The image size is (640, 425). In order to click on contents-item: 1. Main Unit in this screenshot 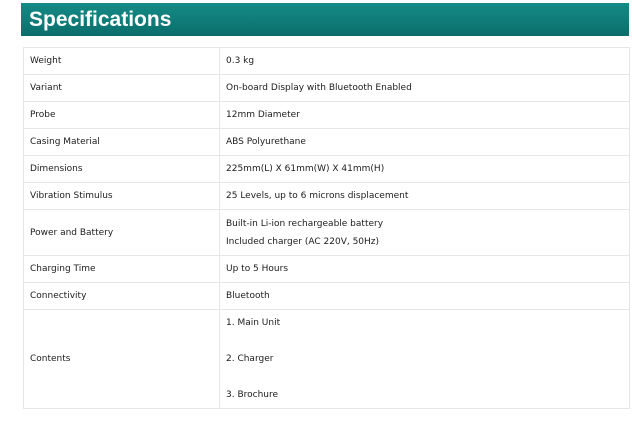, I will do `click(253, 323)`.